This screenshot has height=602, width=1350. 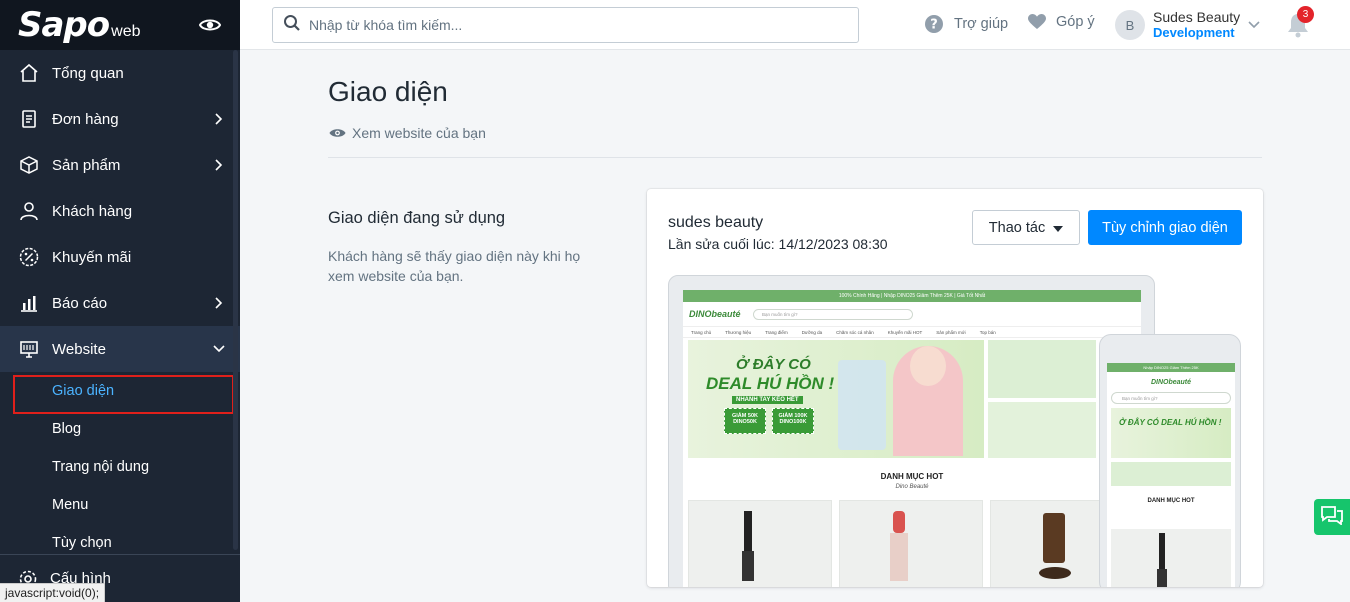 I want to click on sidebar-item-promotions: Khuyến mãi, so click(x=120, y=257).